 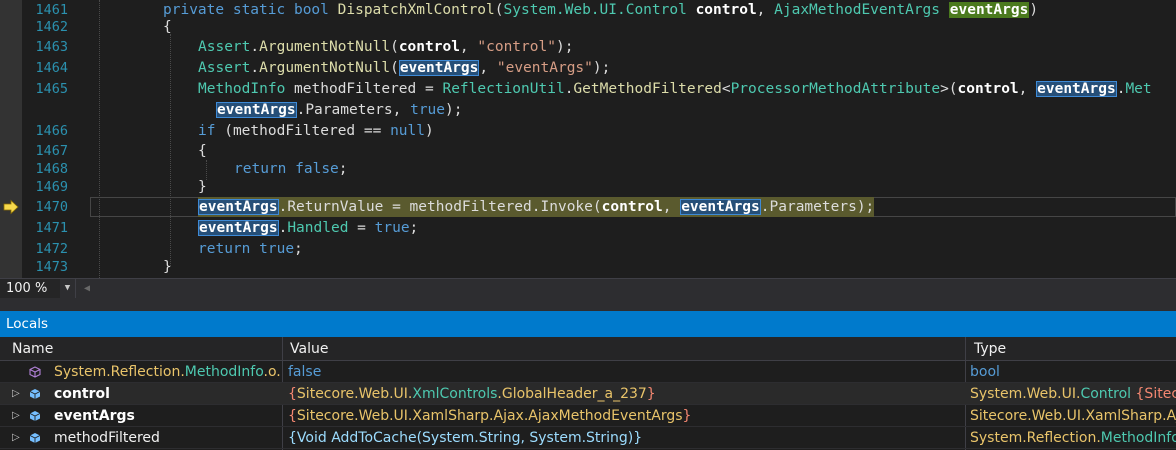 I want to click on glyph-margin, so click(x=11, y=139).